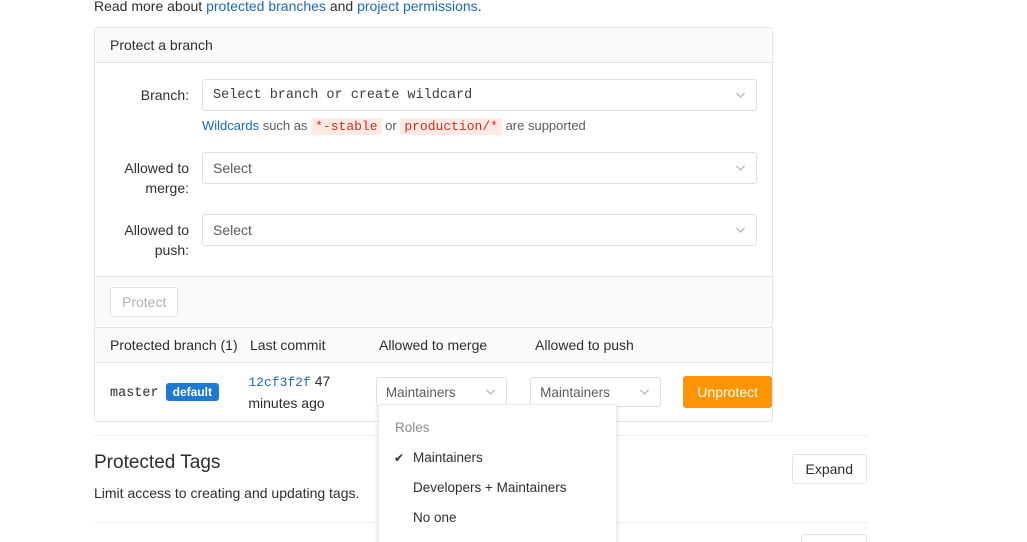 The height and width of the screenshot is (542, 1027). I want to click on th-allowed-to-push: Allowed to push, so click(584, 345).